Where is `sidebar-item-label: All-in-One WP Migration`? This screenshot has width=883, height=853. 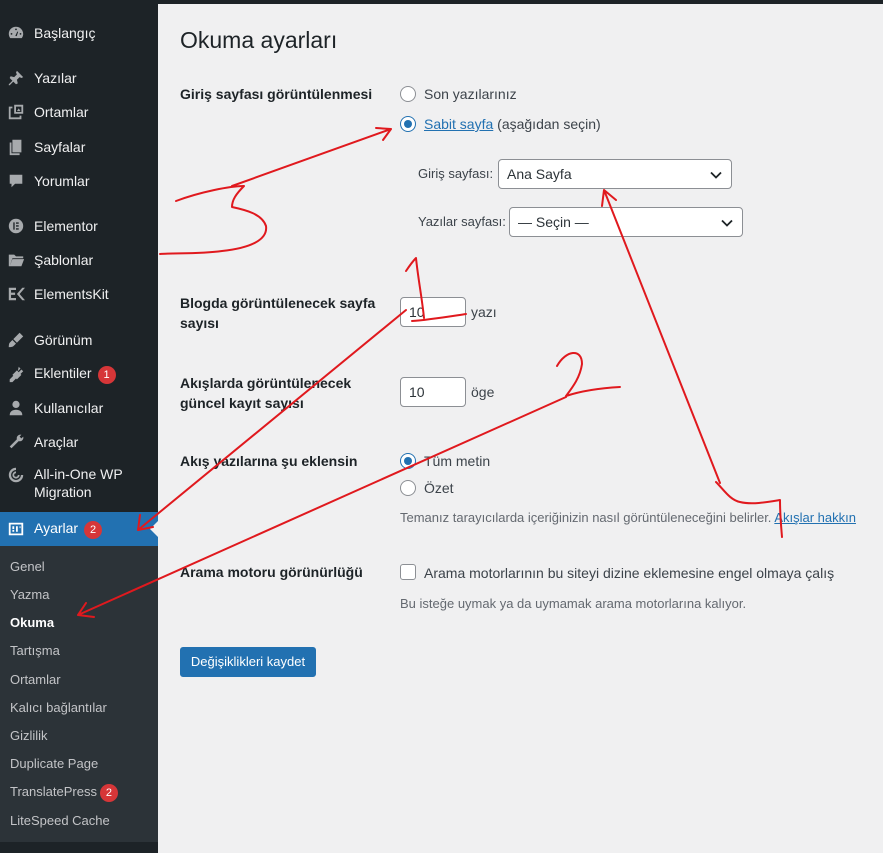
sidebar-item-label: All-in-One WP Migration is located at coordinates (78, 483).